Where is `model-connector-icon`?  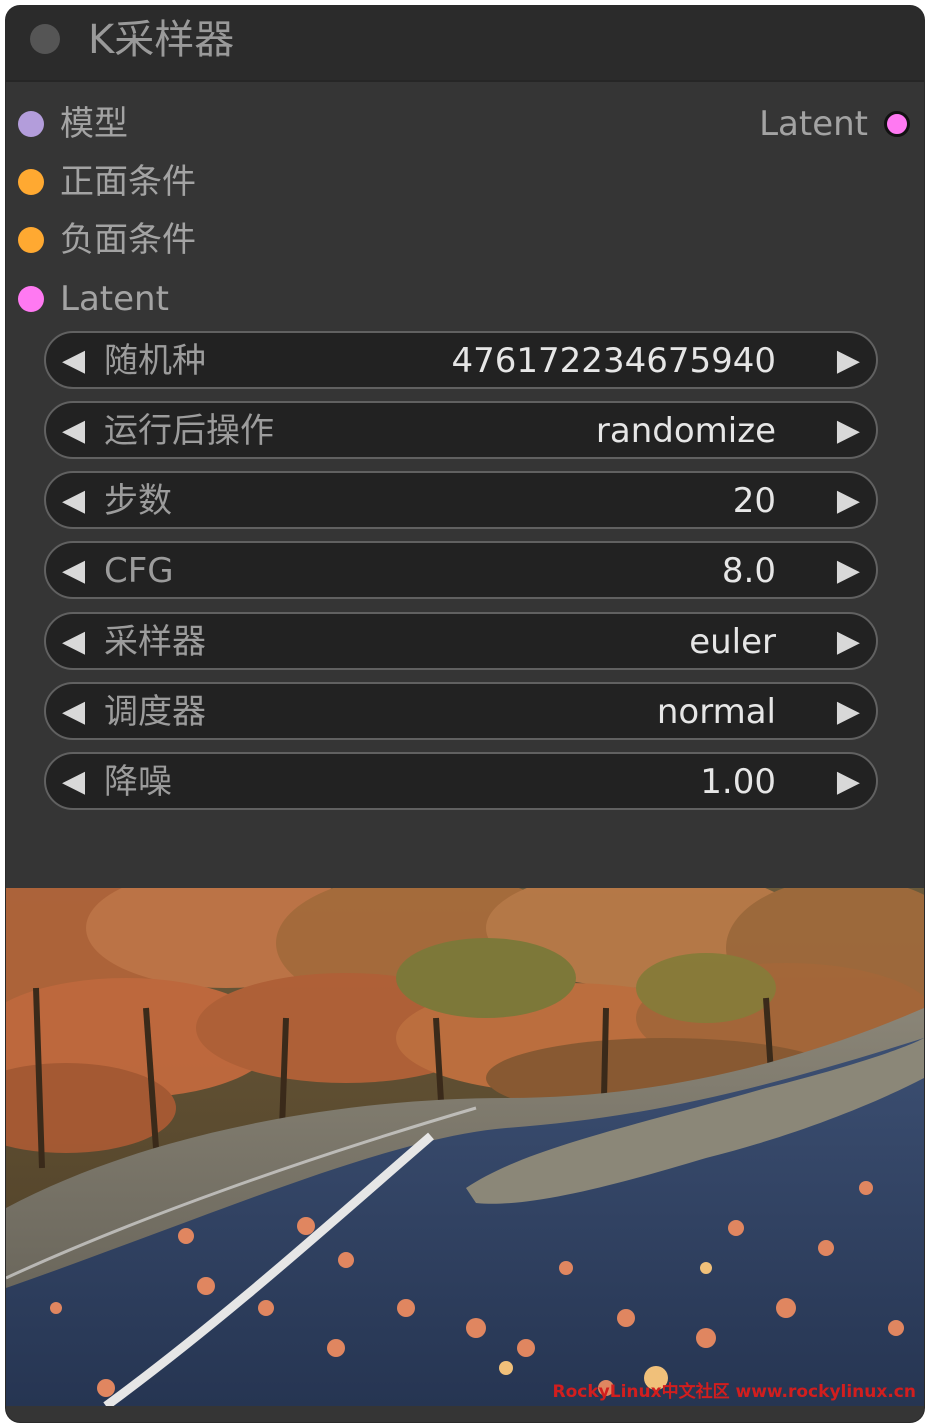 model-connector-icon is located at coordinates (31, 124).